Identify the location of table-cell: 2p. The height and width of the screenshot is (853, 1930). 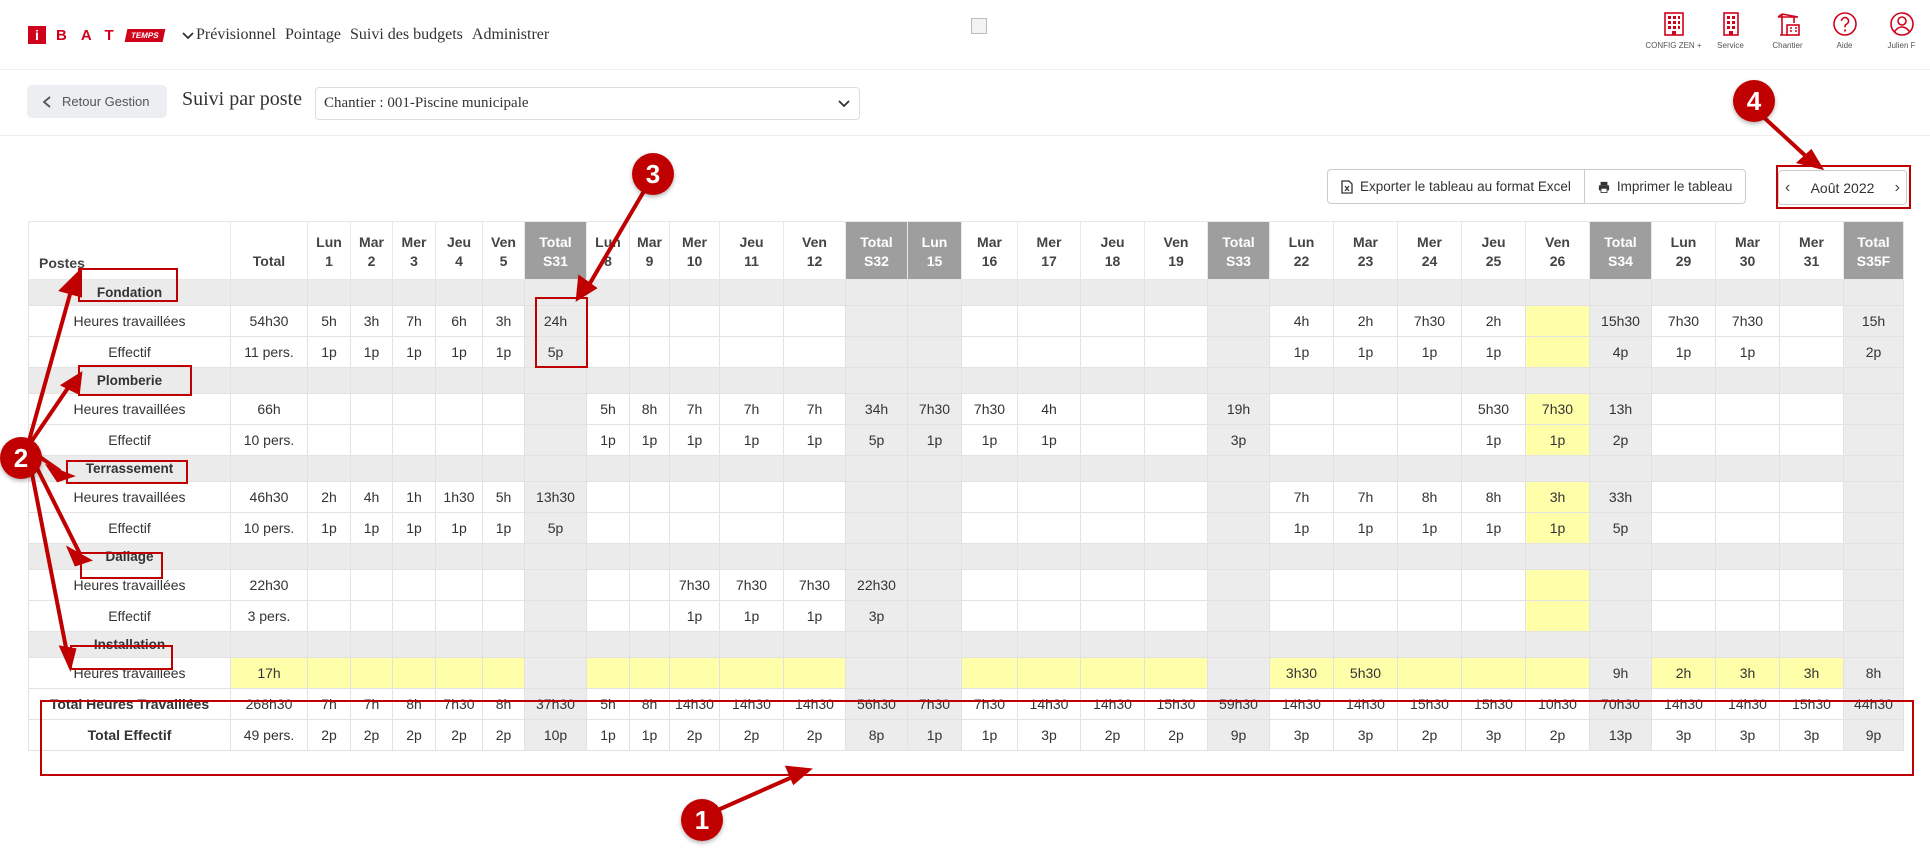
(1873, 352).